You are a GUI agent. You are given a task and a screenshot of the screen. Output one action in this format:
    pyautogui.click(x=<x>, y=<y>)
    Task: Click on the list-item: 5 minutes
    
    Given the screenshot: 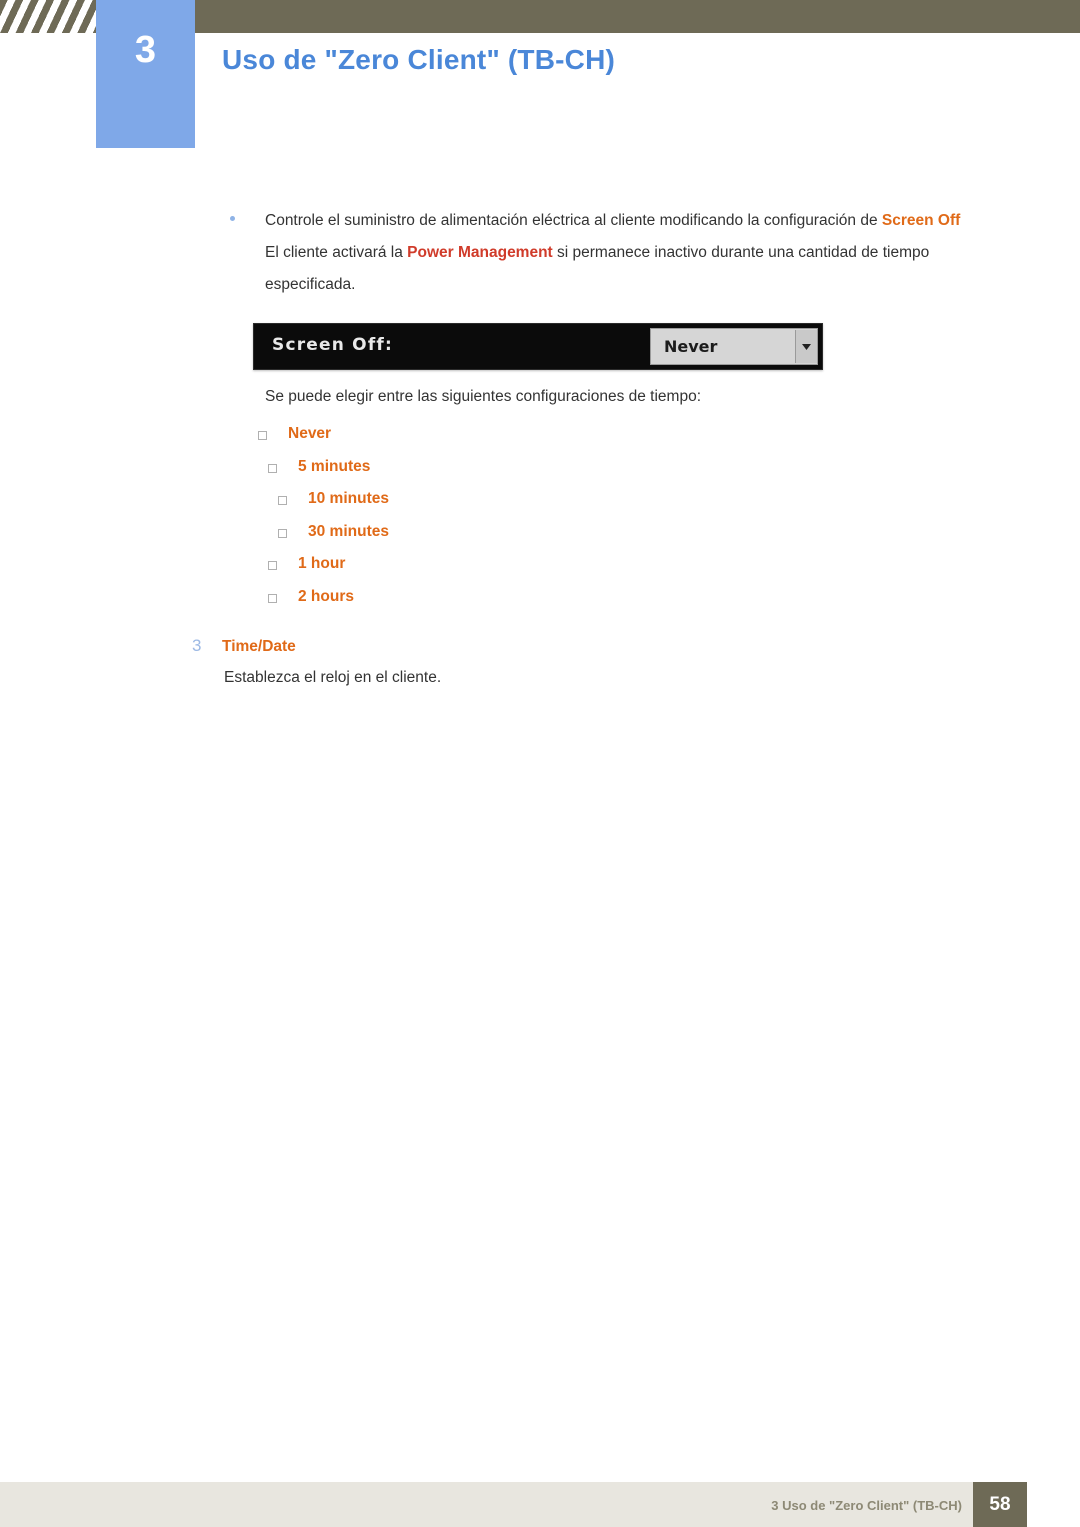 What is the action you would take?
    pyautogui.click(x=540, y=467)
    